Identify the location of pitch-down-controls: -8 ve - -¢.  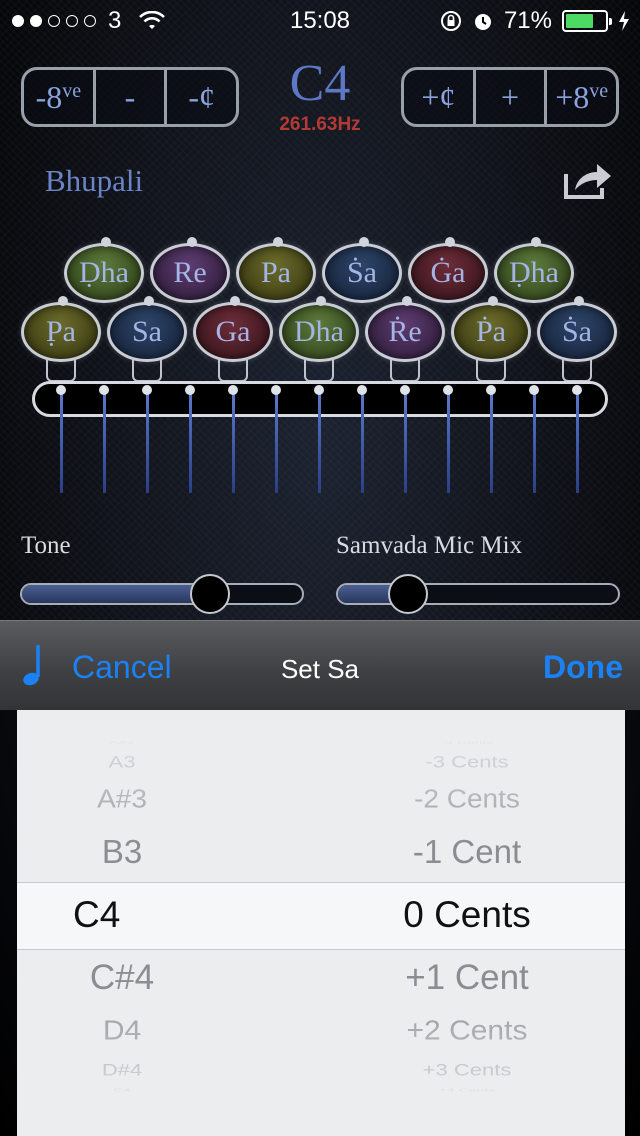
(130, 97).